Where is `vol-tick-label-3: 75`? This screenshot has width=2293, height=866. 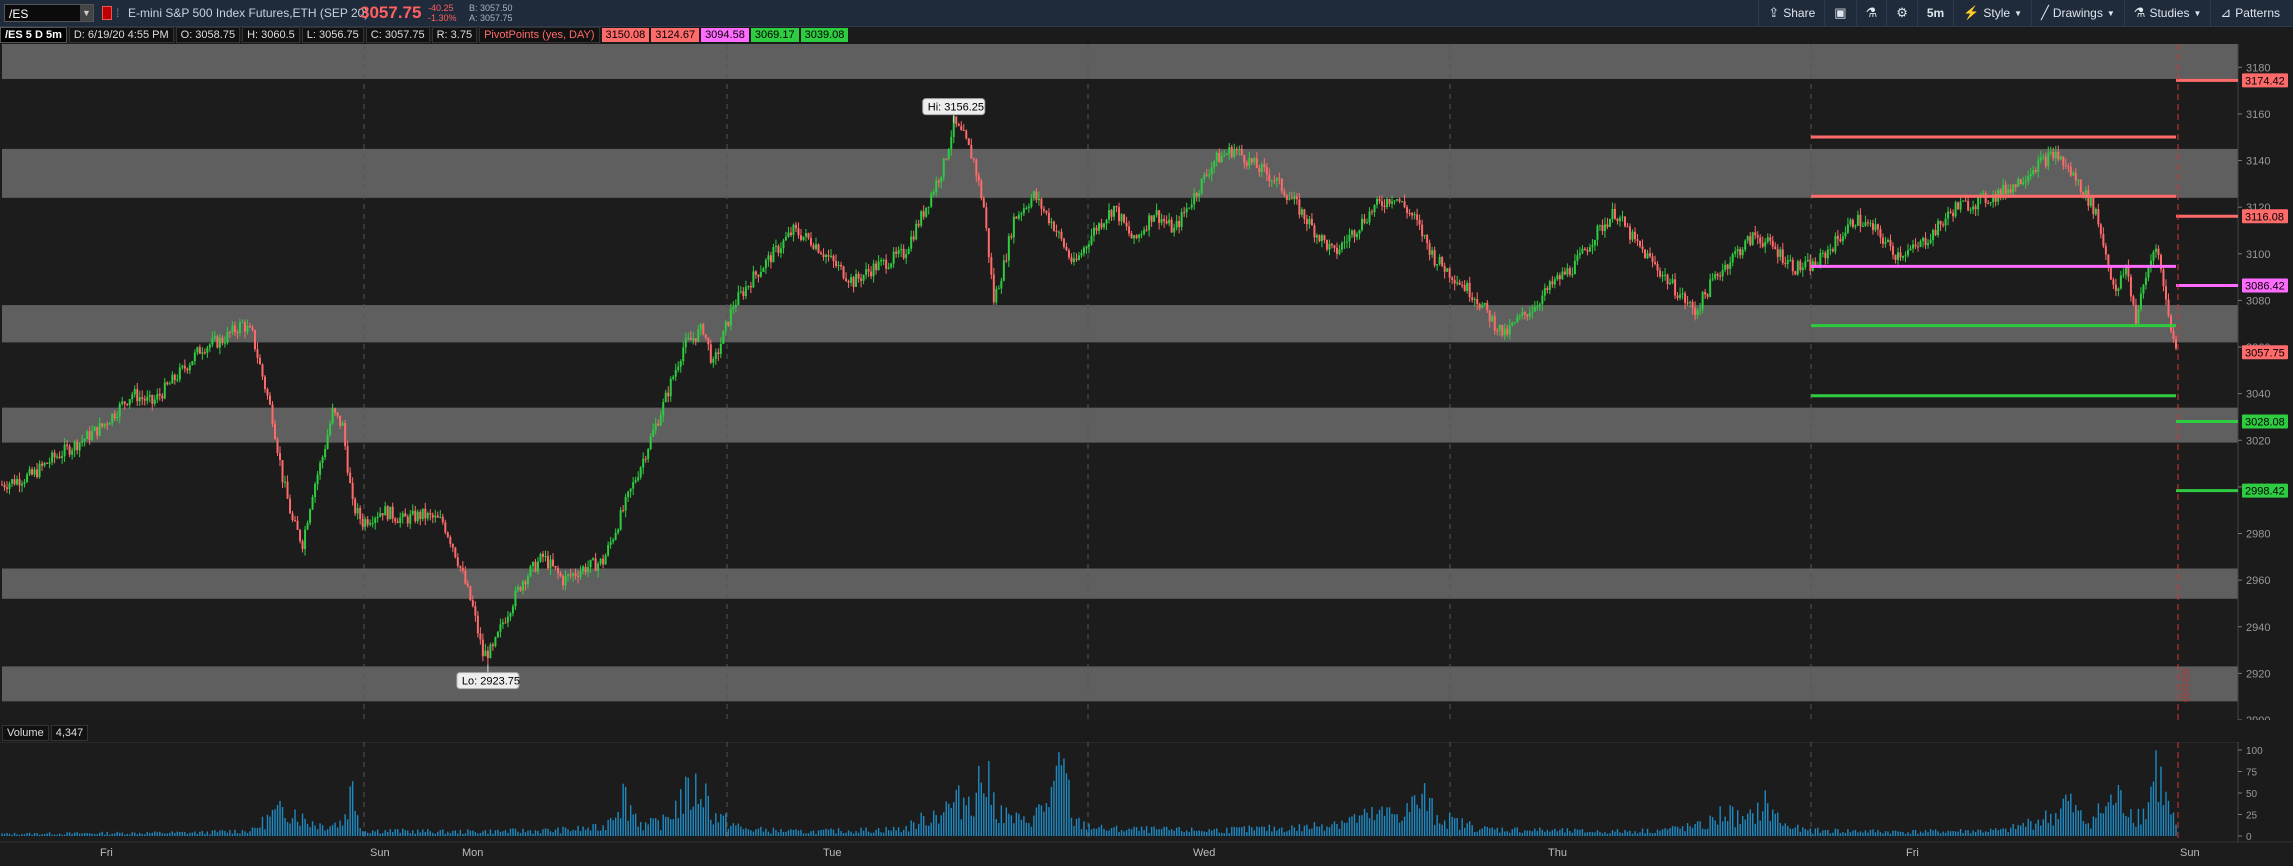 vol-tick-label-3: 75 is located at coordinates (2252, 773).